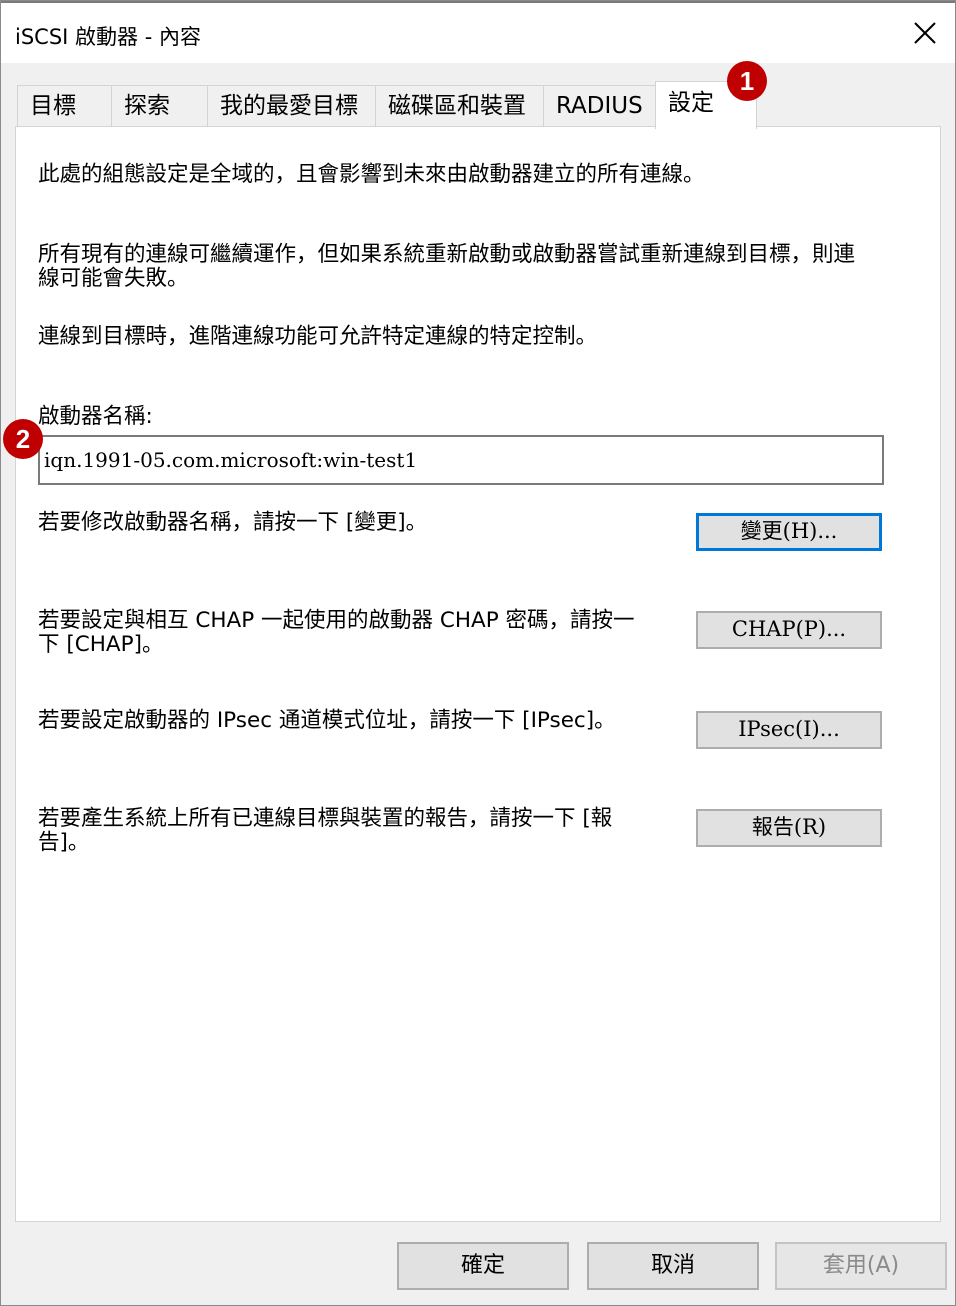  I want to click on close-button, so click(925, 33).